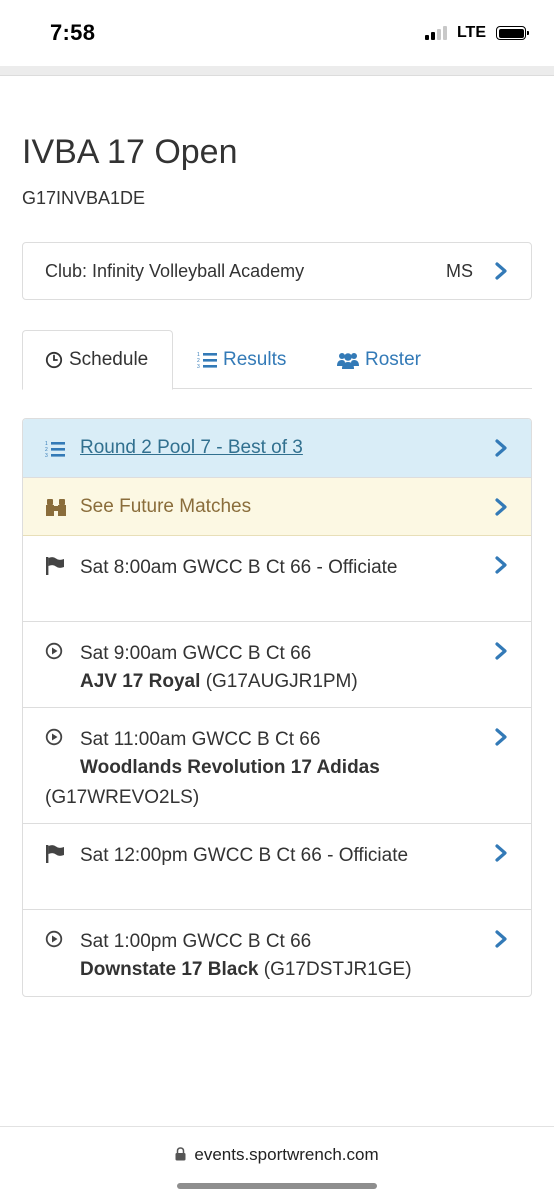  Describe the element at coordinates (109, 359) in the screenshot. I see `tab-schedule-label: Schedule` at that location.